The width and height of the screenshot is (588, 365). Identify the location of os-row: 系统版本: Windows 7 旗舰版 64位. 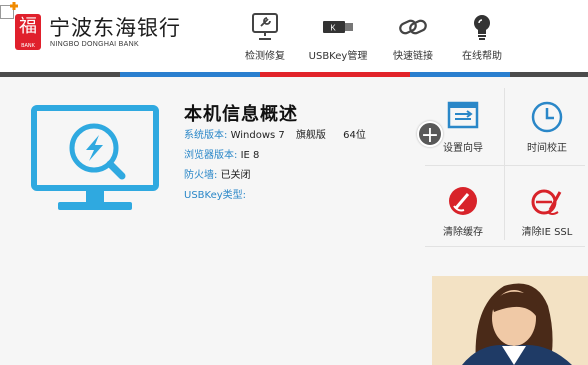
(299, 136).